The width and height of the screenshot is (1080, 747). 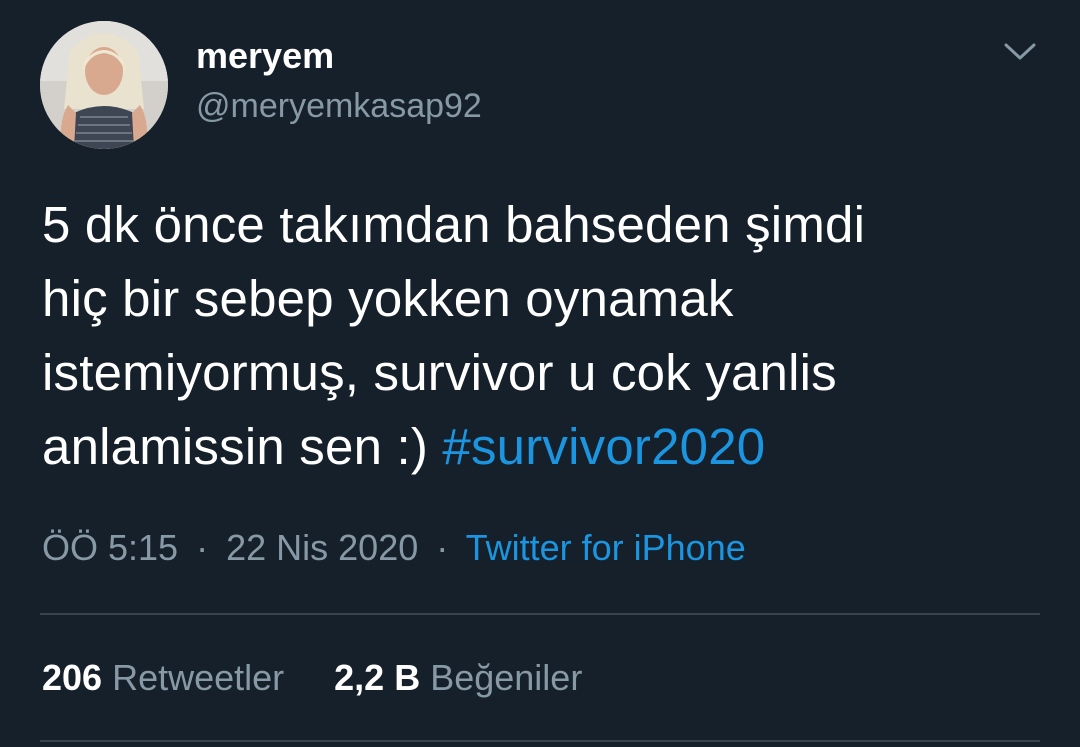 I want to click on tweet-text-fragment: anlamissin sen :), so click(x=242, y=446).